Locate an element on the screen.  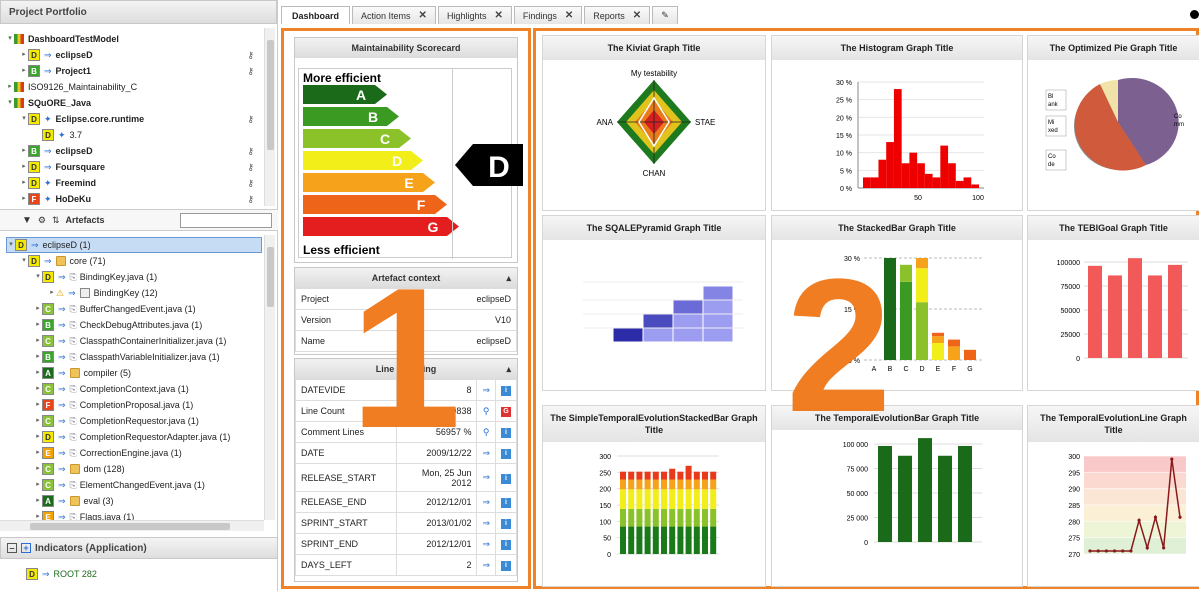
filter-icon: ▼ is located at coordinates (27, 220).